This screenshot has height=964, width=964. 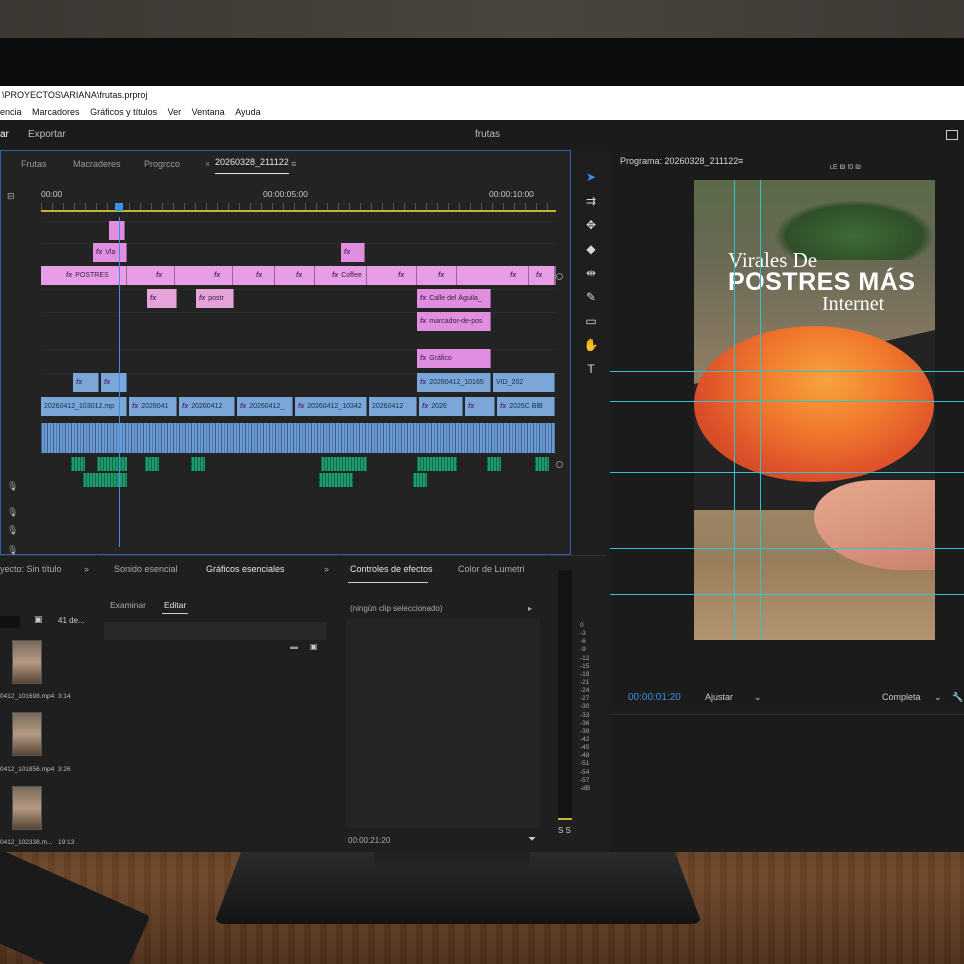 I want to click on tab-graficos-esenciales: Gráficos esenciales, so click(x=245, y=569).